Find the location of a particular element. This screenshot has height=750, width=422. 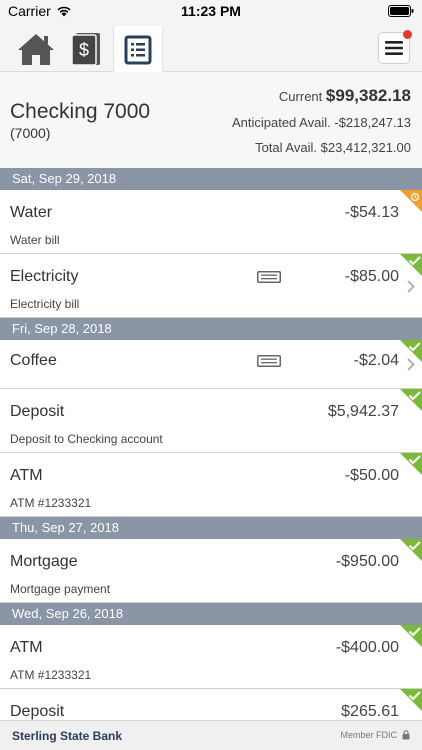

transaction-amount: -$400.00 is located at coordinates (367, 647).